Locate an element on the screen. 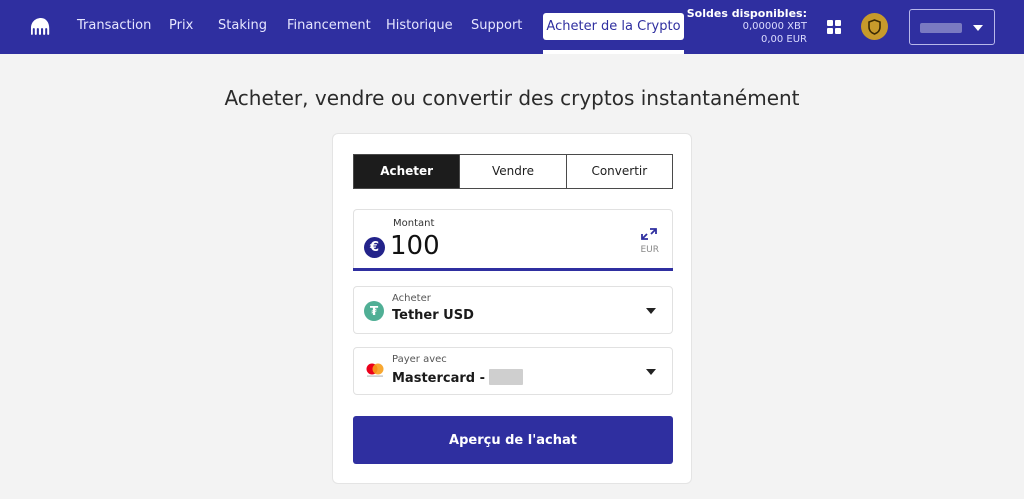 Image resolution: width=1024 pixels, height=499 pixels. card-number-redacted is located at coordinates (506, 377).